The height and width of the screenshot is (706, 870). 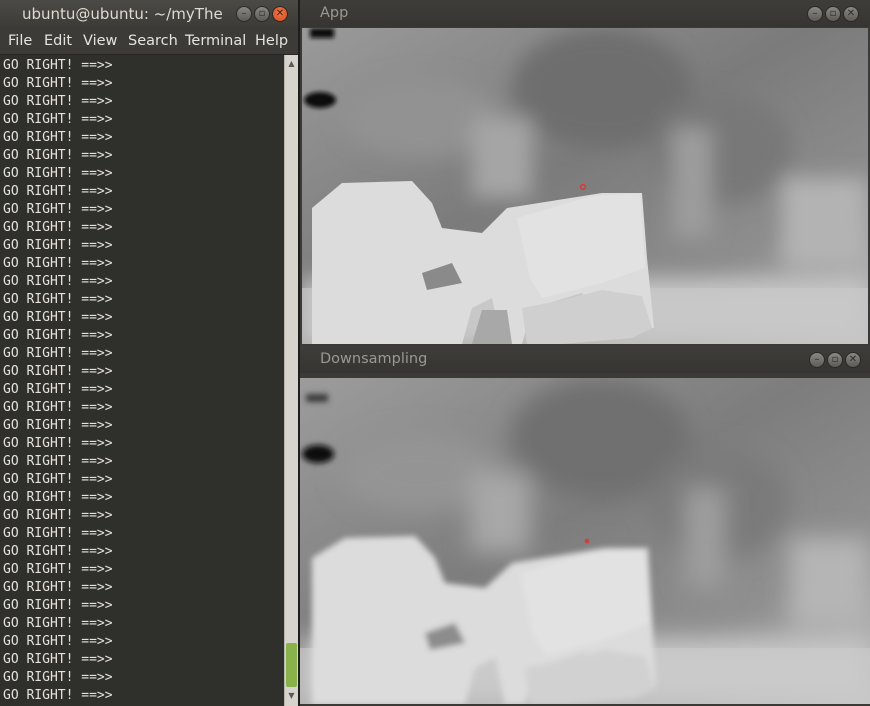 I want to click on terminal-title: ubuntu@ubuntu: ~/myThesis, so click(x=122, y=14).